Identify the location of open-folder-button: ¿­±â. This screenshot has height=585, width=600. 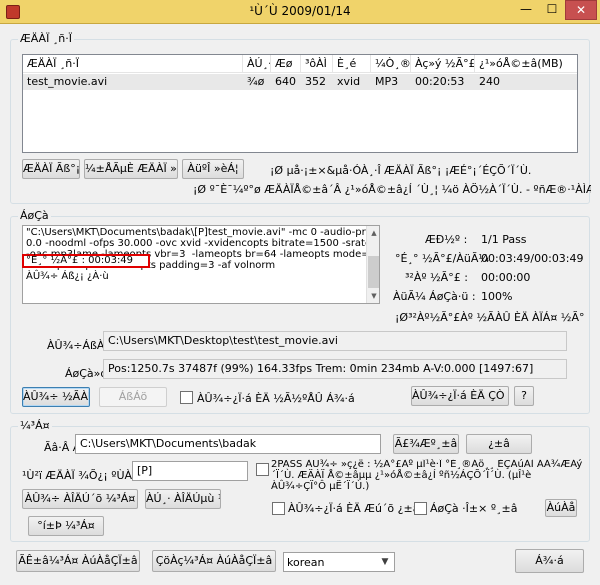
(499, 444).